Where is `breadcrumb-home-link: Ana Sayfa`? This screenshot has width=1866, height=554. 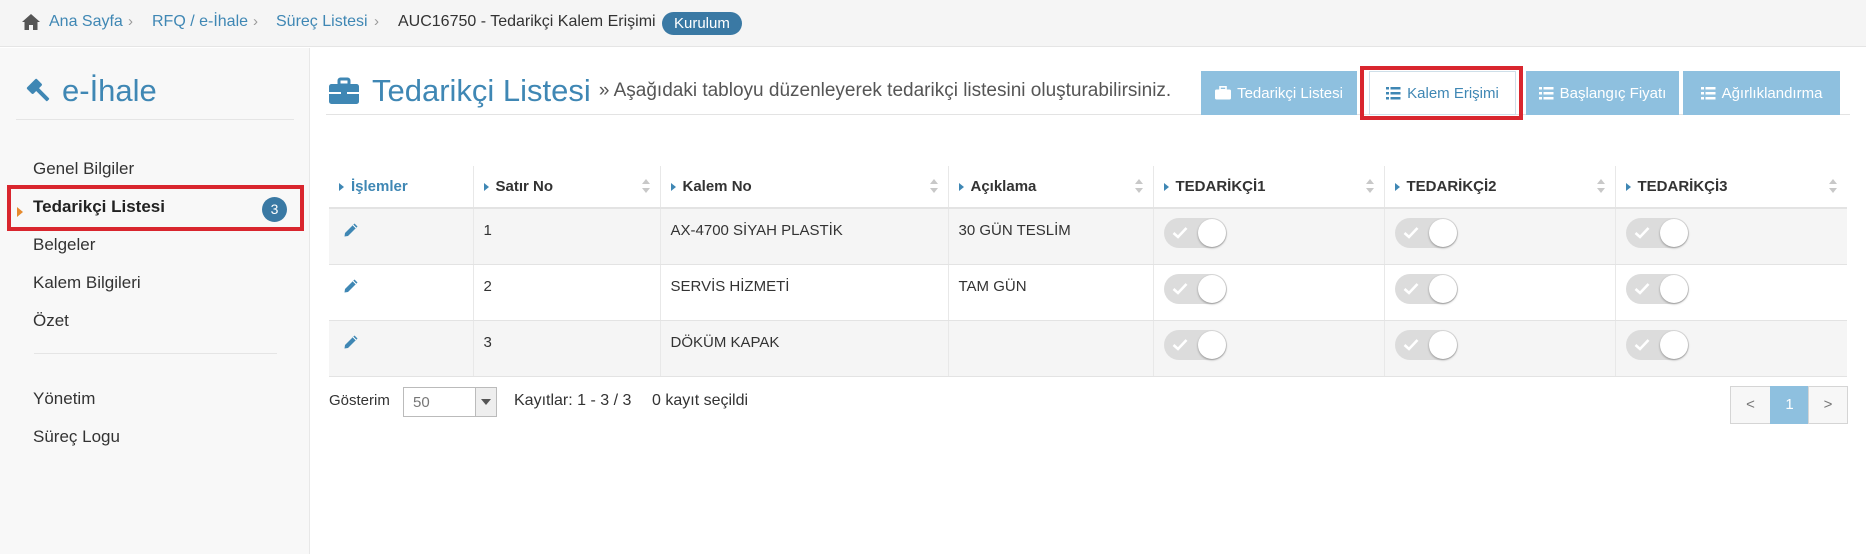 breadcrumb-home-link: Ana Sayfa is located at coordinates (86, 22).